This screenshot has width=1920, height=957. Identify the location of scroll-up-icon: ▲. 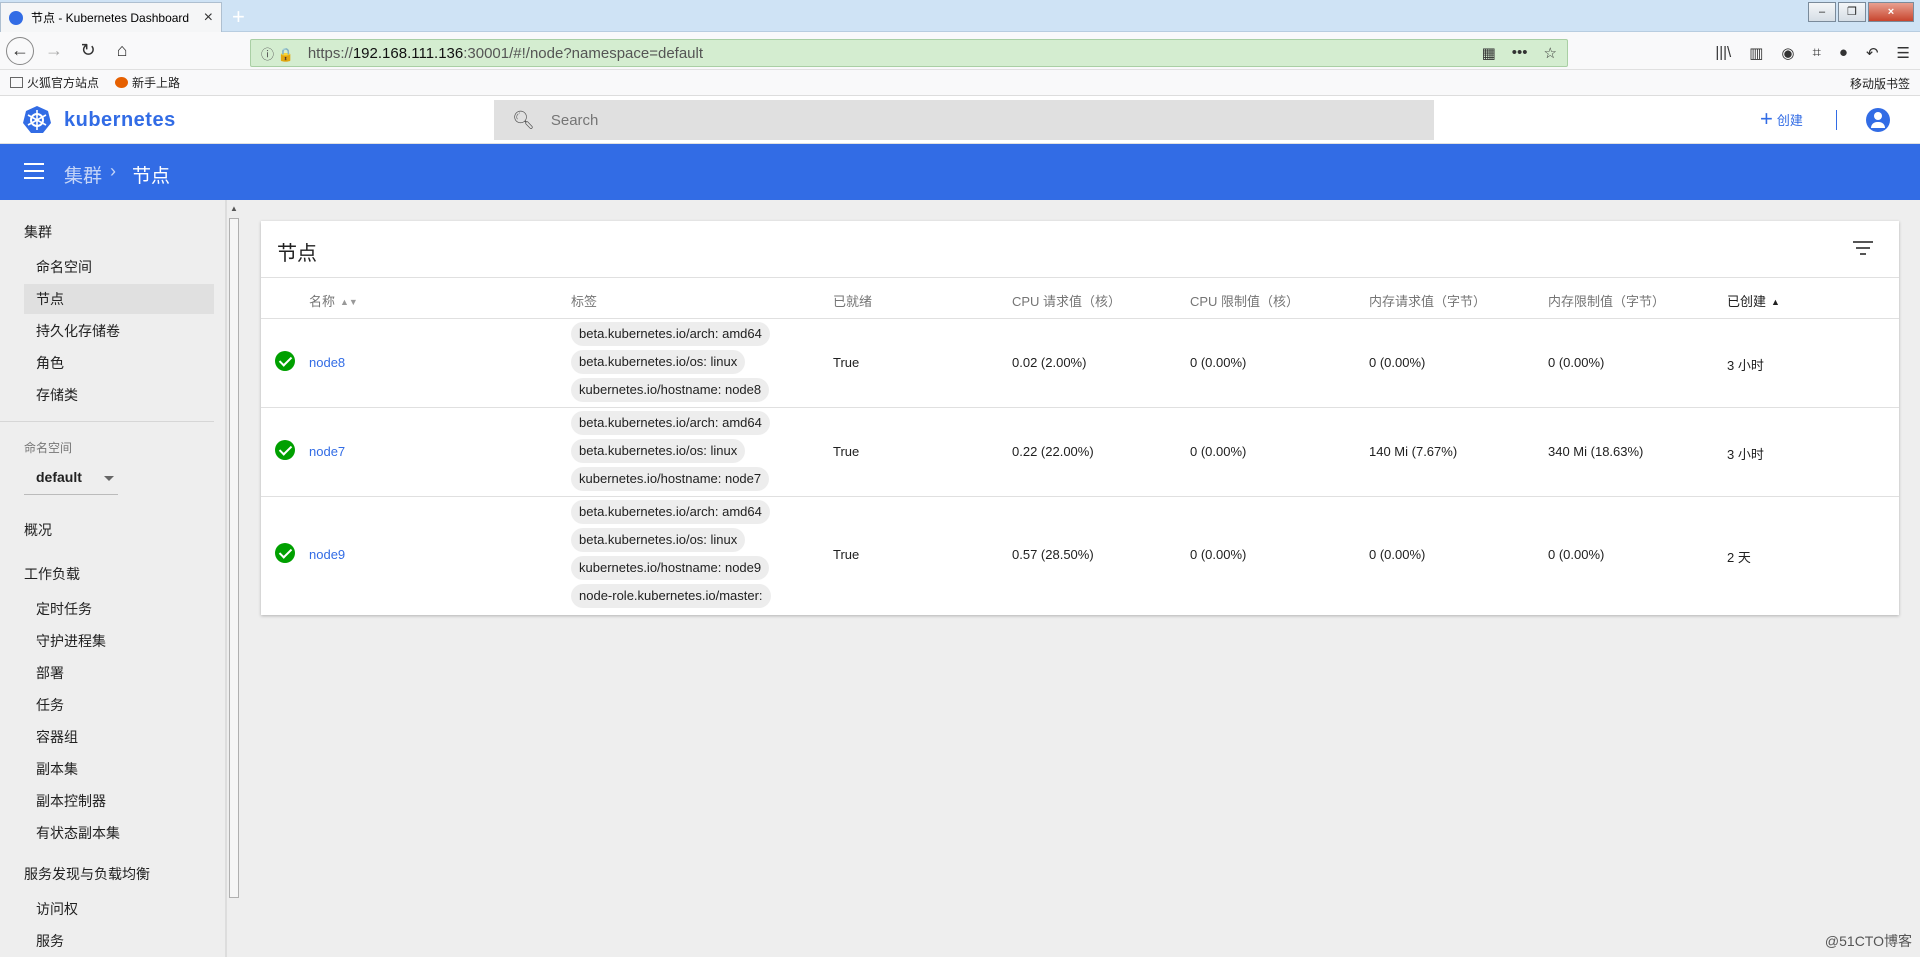
(234, 208).